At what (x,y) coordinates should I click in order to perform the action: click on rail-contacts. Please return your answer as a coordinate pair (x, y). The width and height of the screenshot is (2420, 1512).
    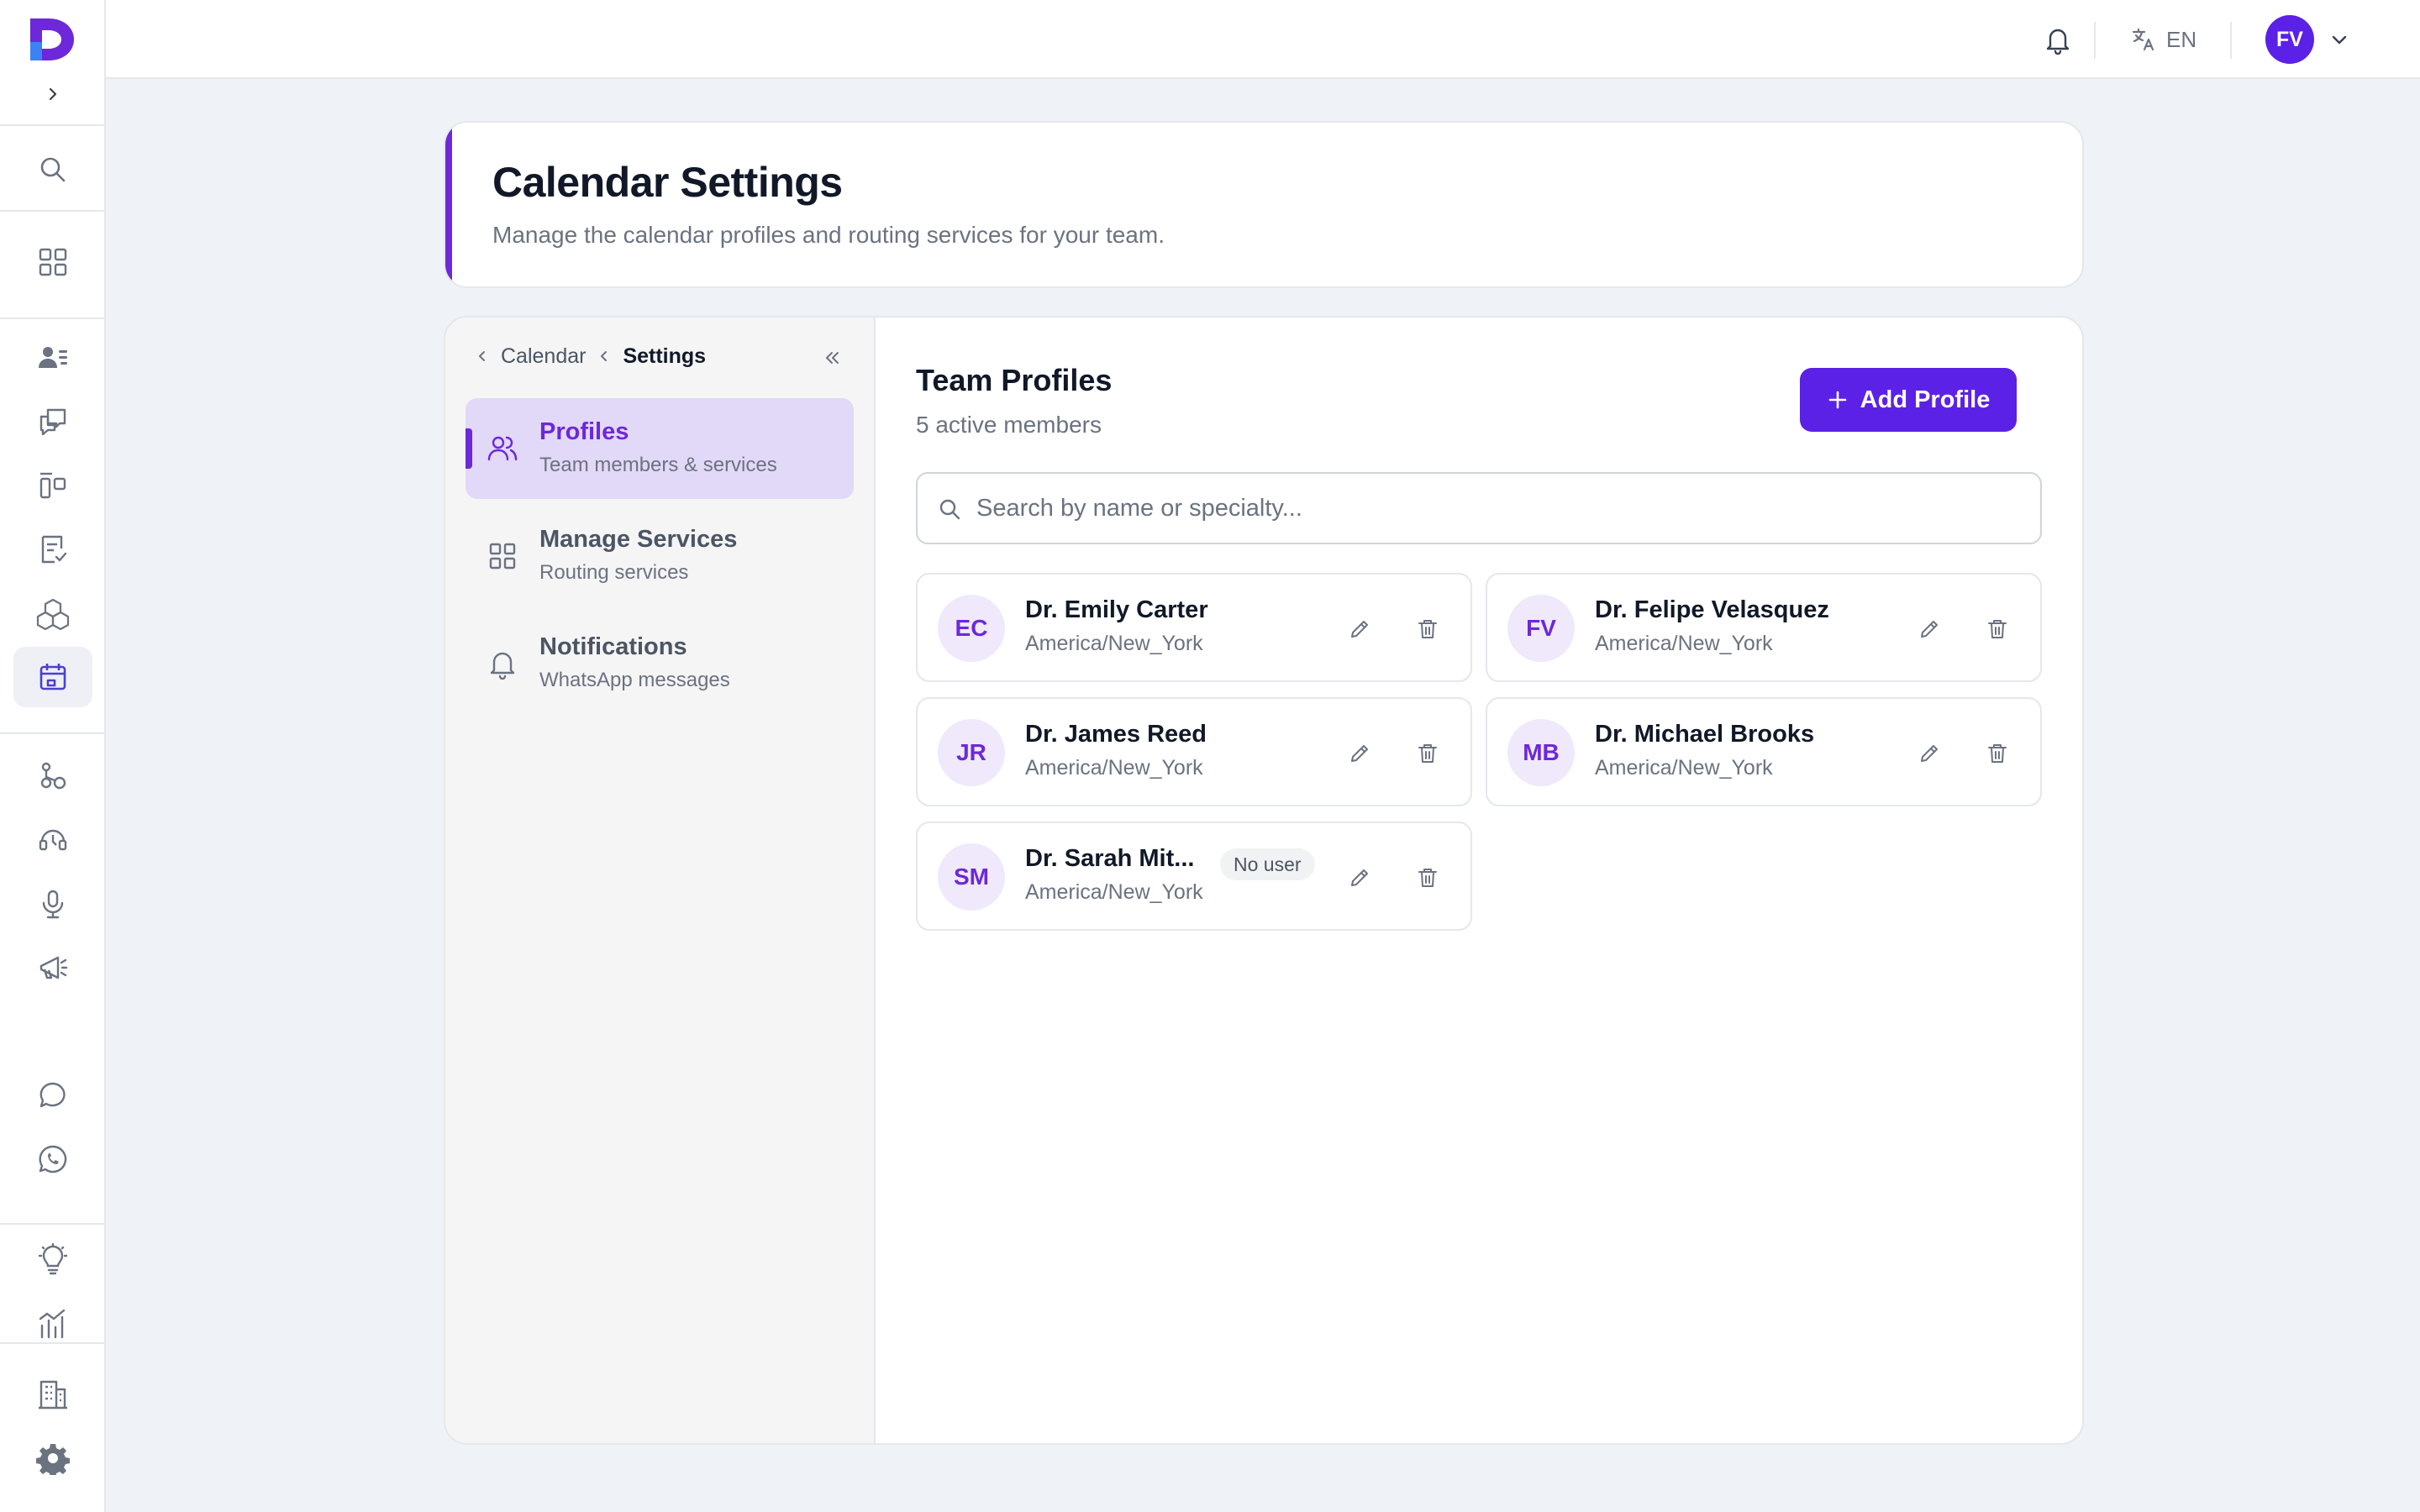
    Looking at the image, I should click on (52, 358).